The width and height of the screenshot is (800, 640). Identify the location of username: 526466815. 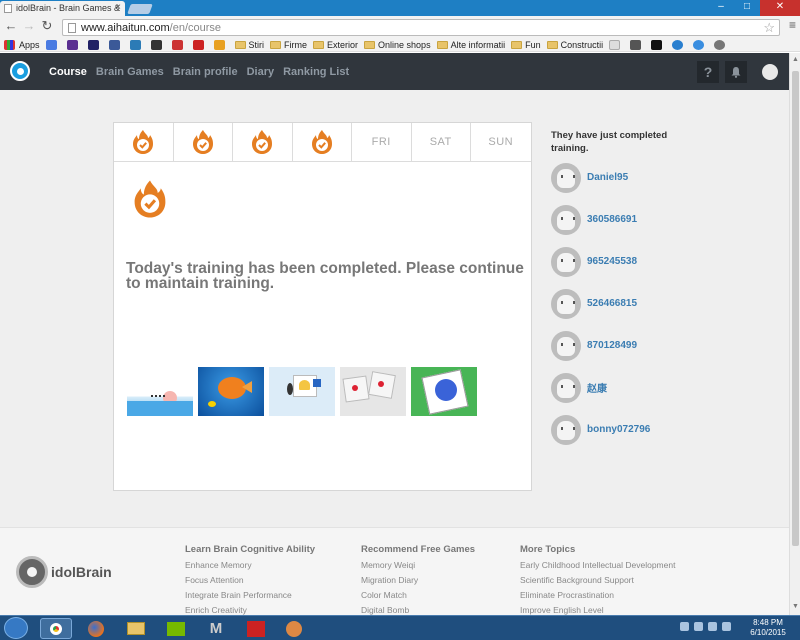
(612, 303).